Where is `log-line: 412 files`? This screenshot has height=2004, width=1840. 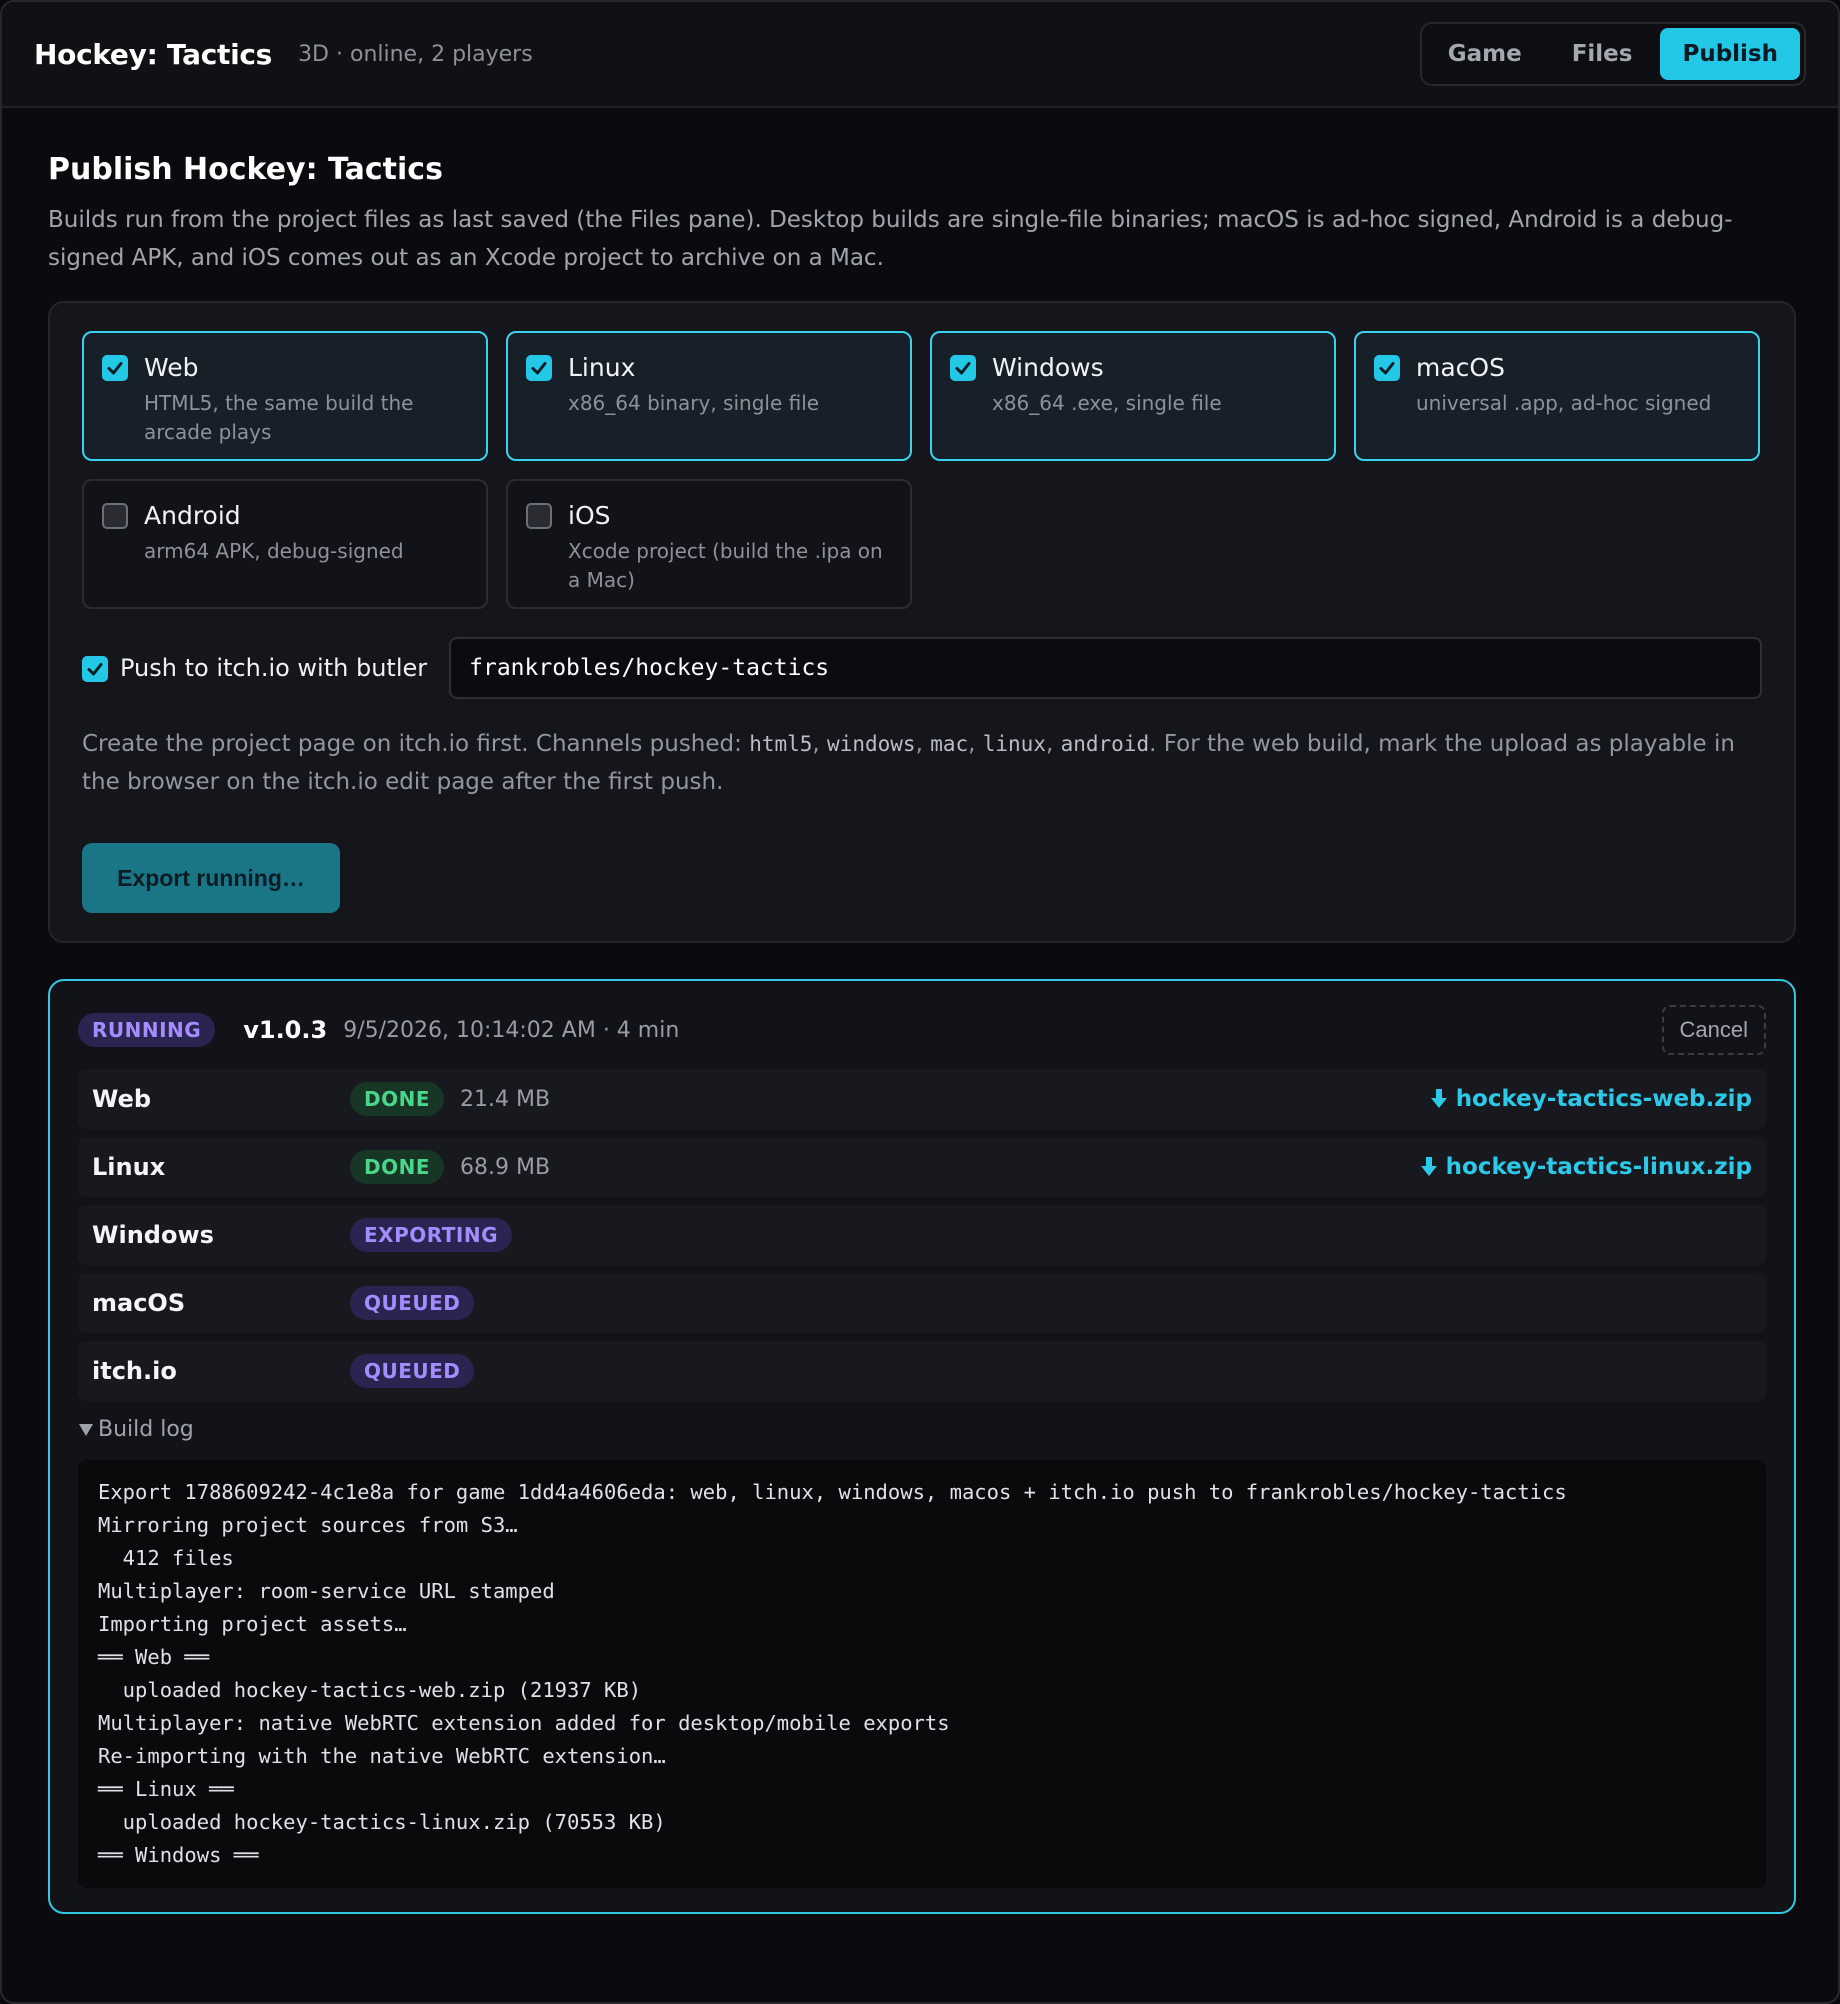
log-line: 412 files is located at coordinates (166, 1558).